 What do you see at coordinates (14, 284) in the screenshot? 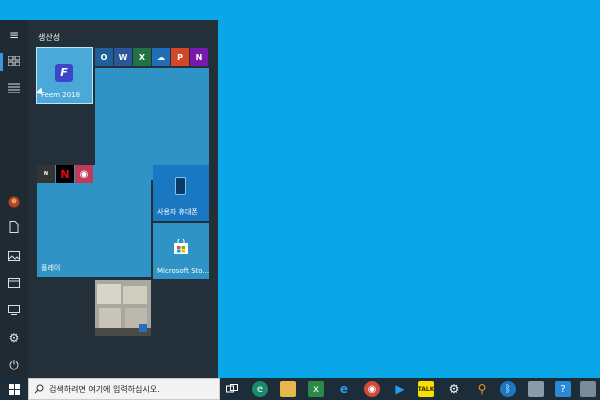
I see `video-folder-icon` at bounding box center [14, 284].